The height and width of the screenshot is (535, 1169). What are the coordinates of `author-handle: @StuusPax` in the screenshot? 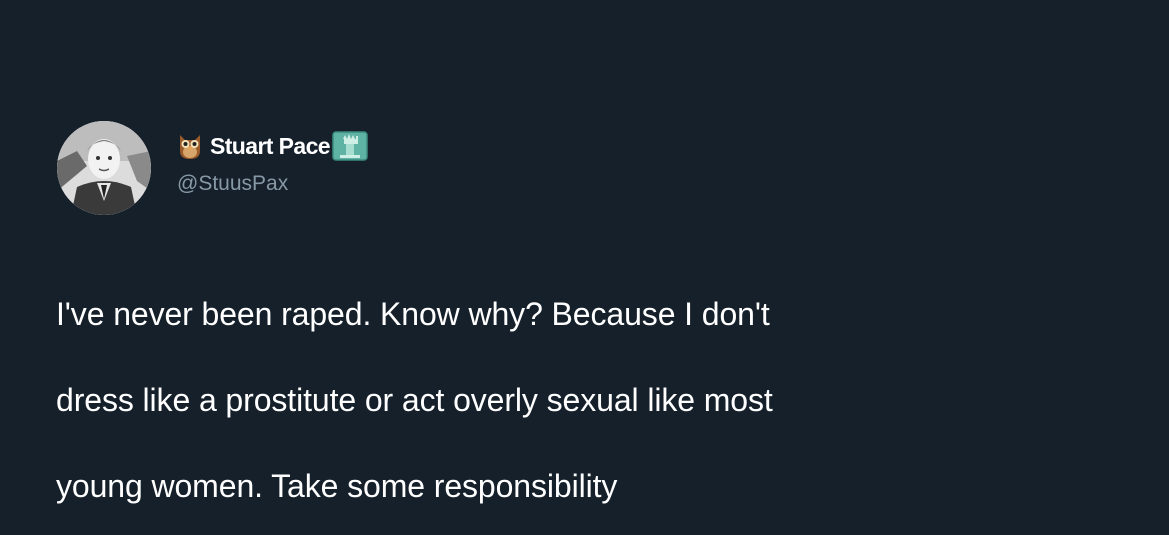 It's located at (232, 184).